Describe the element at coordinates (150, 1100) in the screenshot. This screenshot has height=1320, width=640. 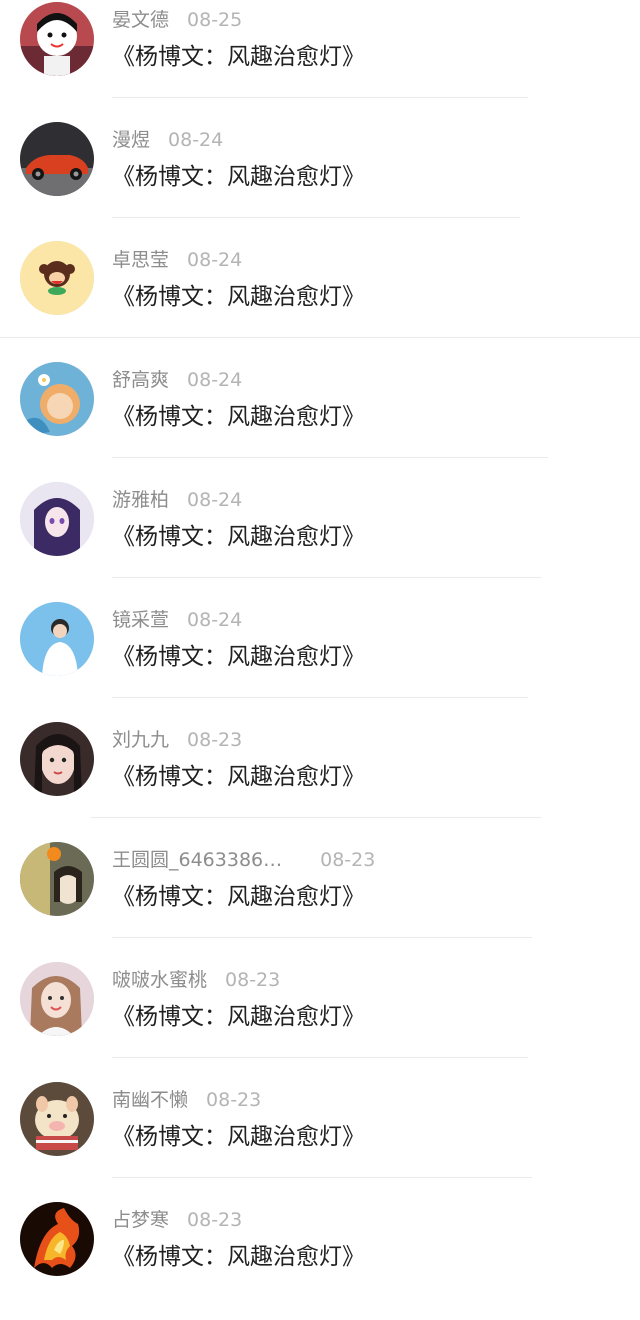
I see `user-name: 南幽不懒` at that location.